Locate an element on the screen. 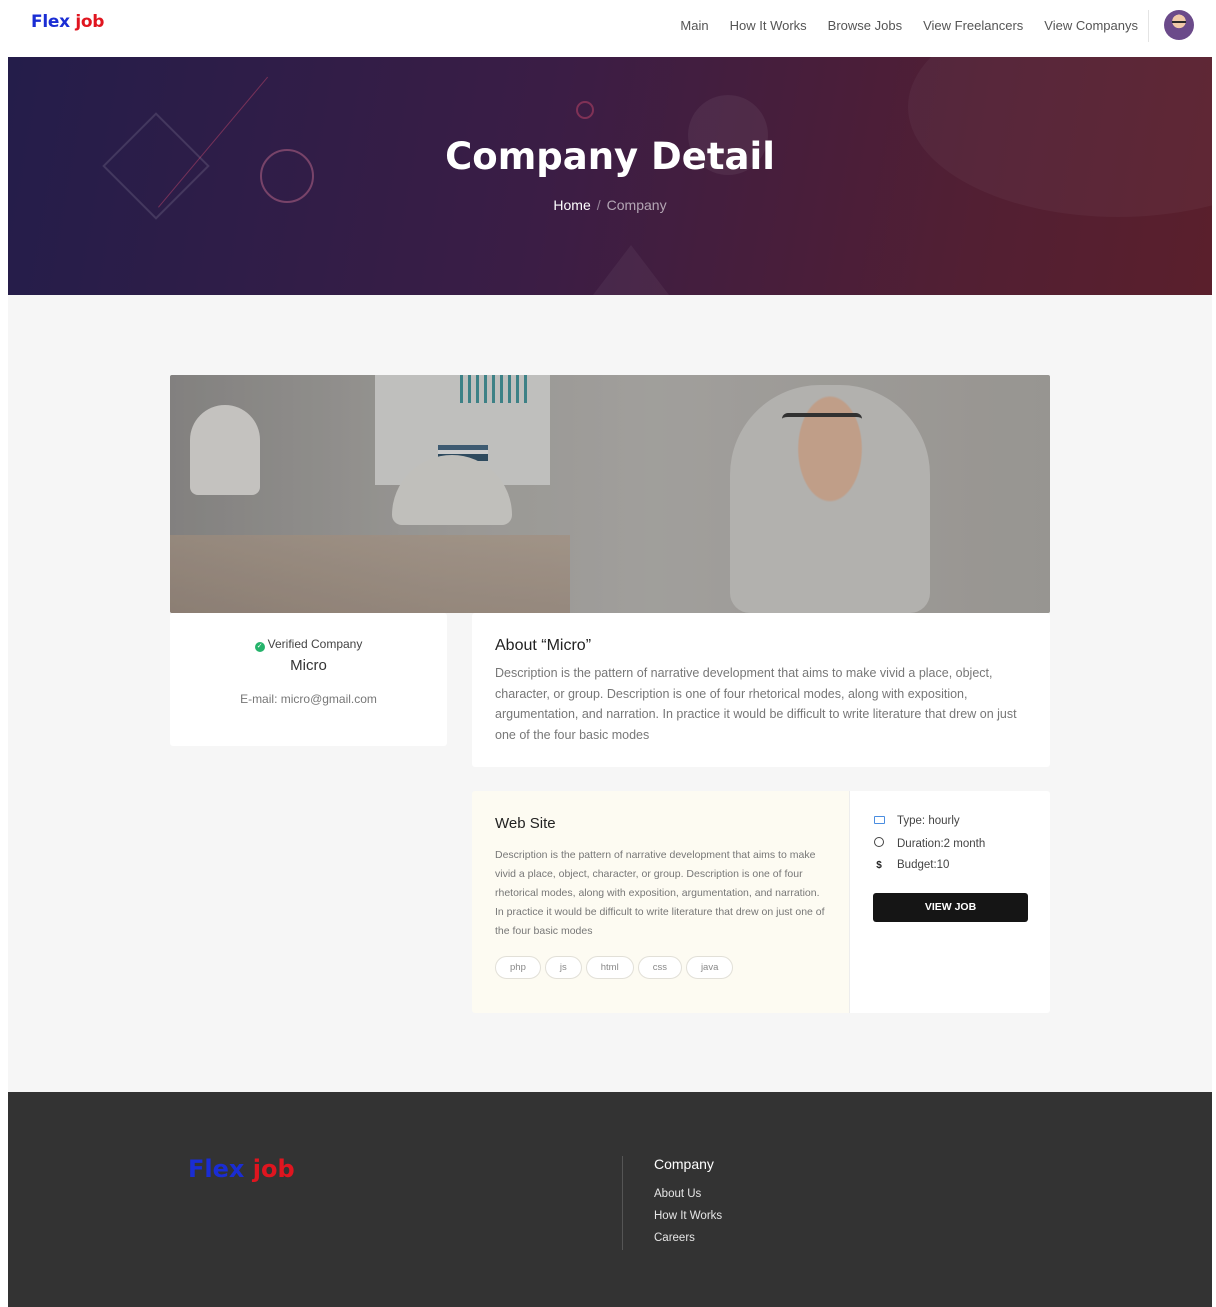 The height and width of the screenshot is (1307, 1216). nav-item-how-it-works: How It Works is located at coordinates (768, 25).